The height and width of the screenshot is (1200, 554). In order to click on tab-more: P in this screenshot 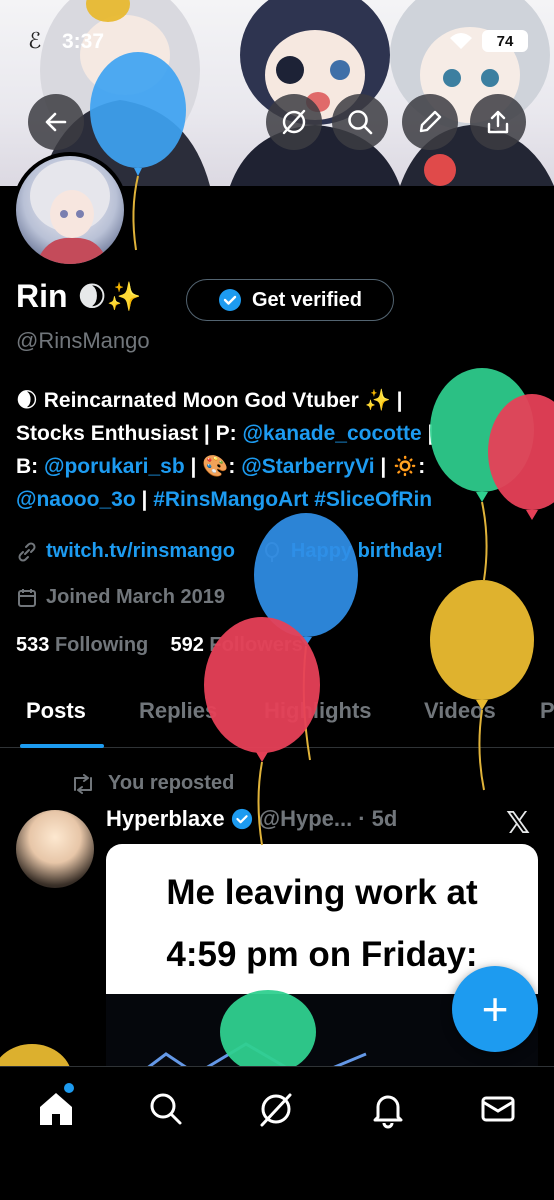, I will do `click(547, 711)`.